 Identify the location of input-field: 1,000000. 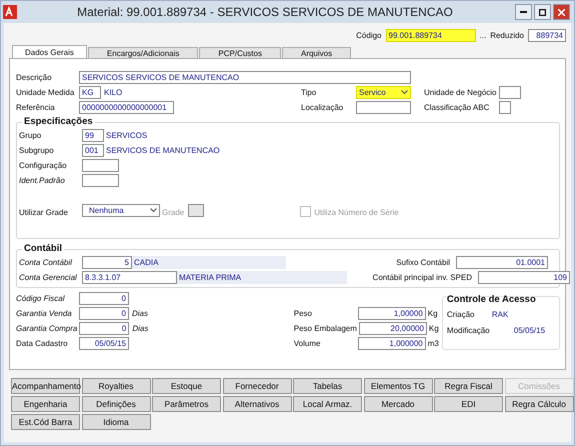
(392, 343).